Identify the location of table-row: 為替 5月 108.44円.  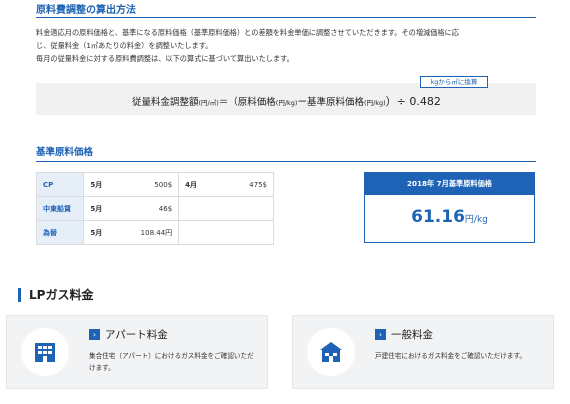
(155, 232).